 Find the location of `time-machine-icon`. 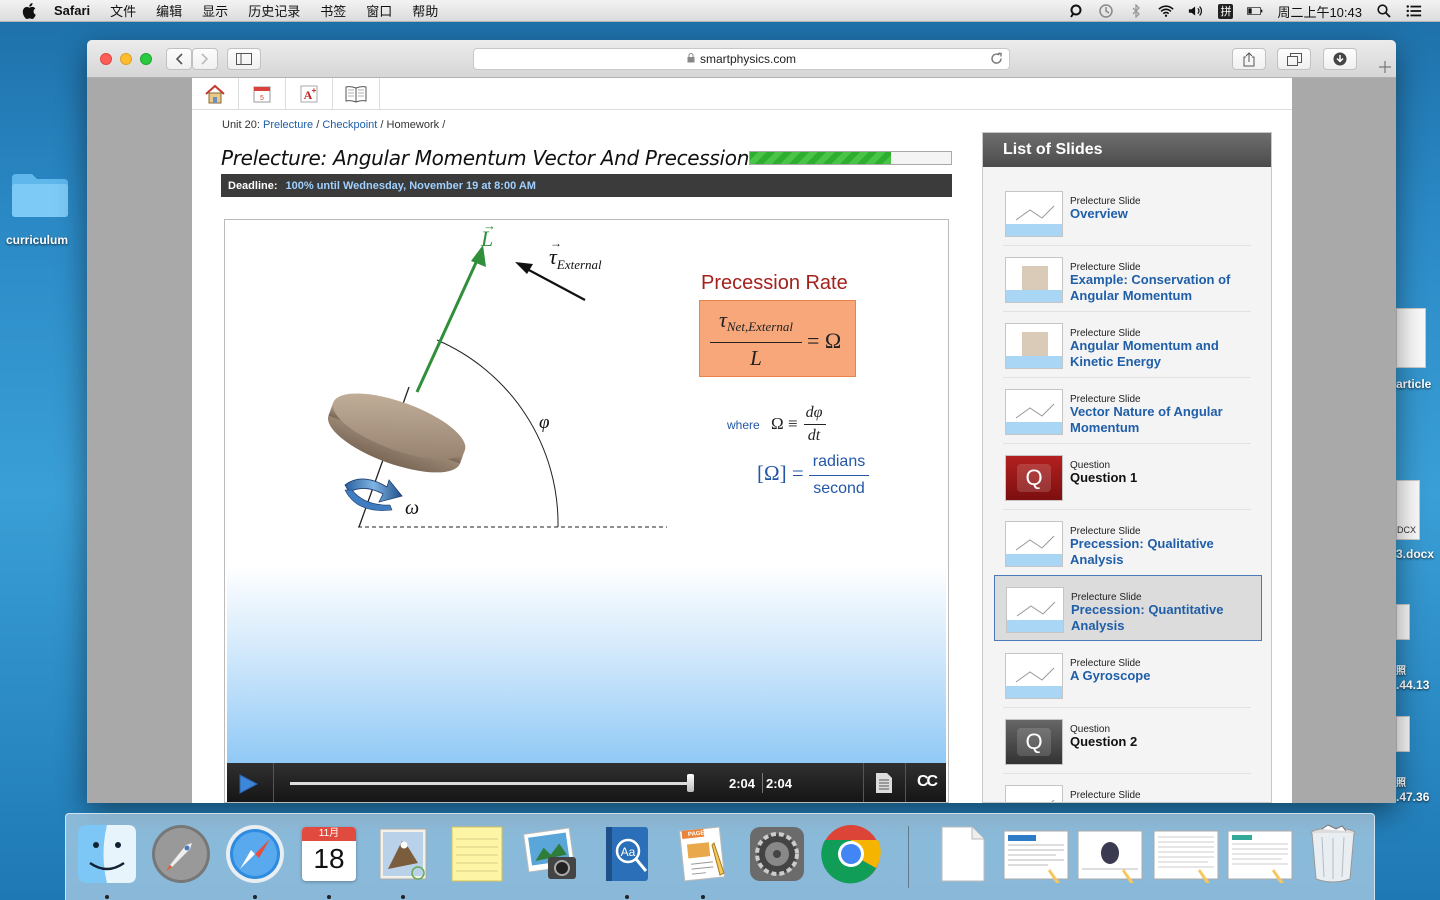

time-machine-icon is located at coordinates (1106, 11).